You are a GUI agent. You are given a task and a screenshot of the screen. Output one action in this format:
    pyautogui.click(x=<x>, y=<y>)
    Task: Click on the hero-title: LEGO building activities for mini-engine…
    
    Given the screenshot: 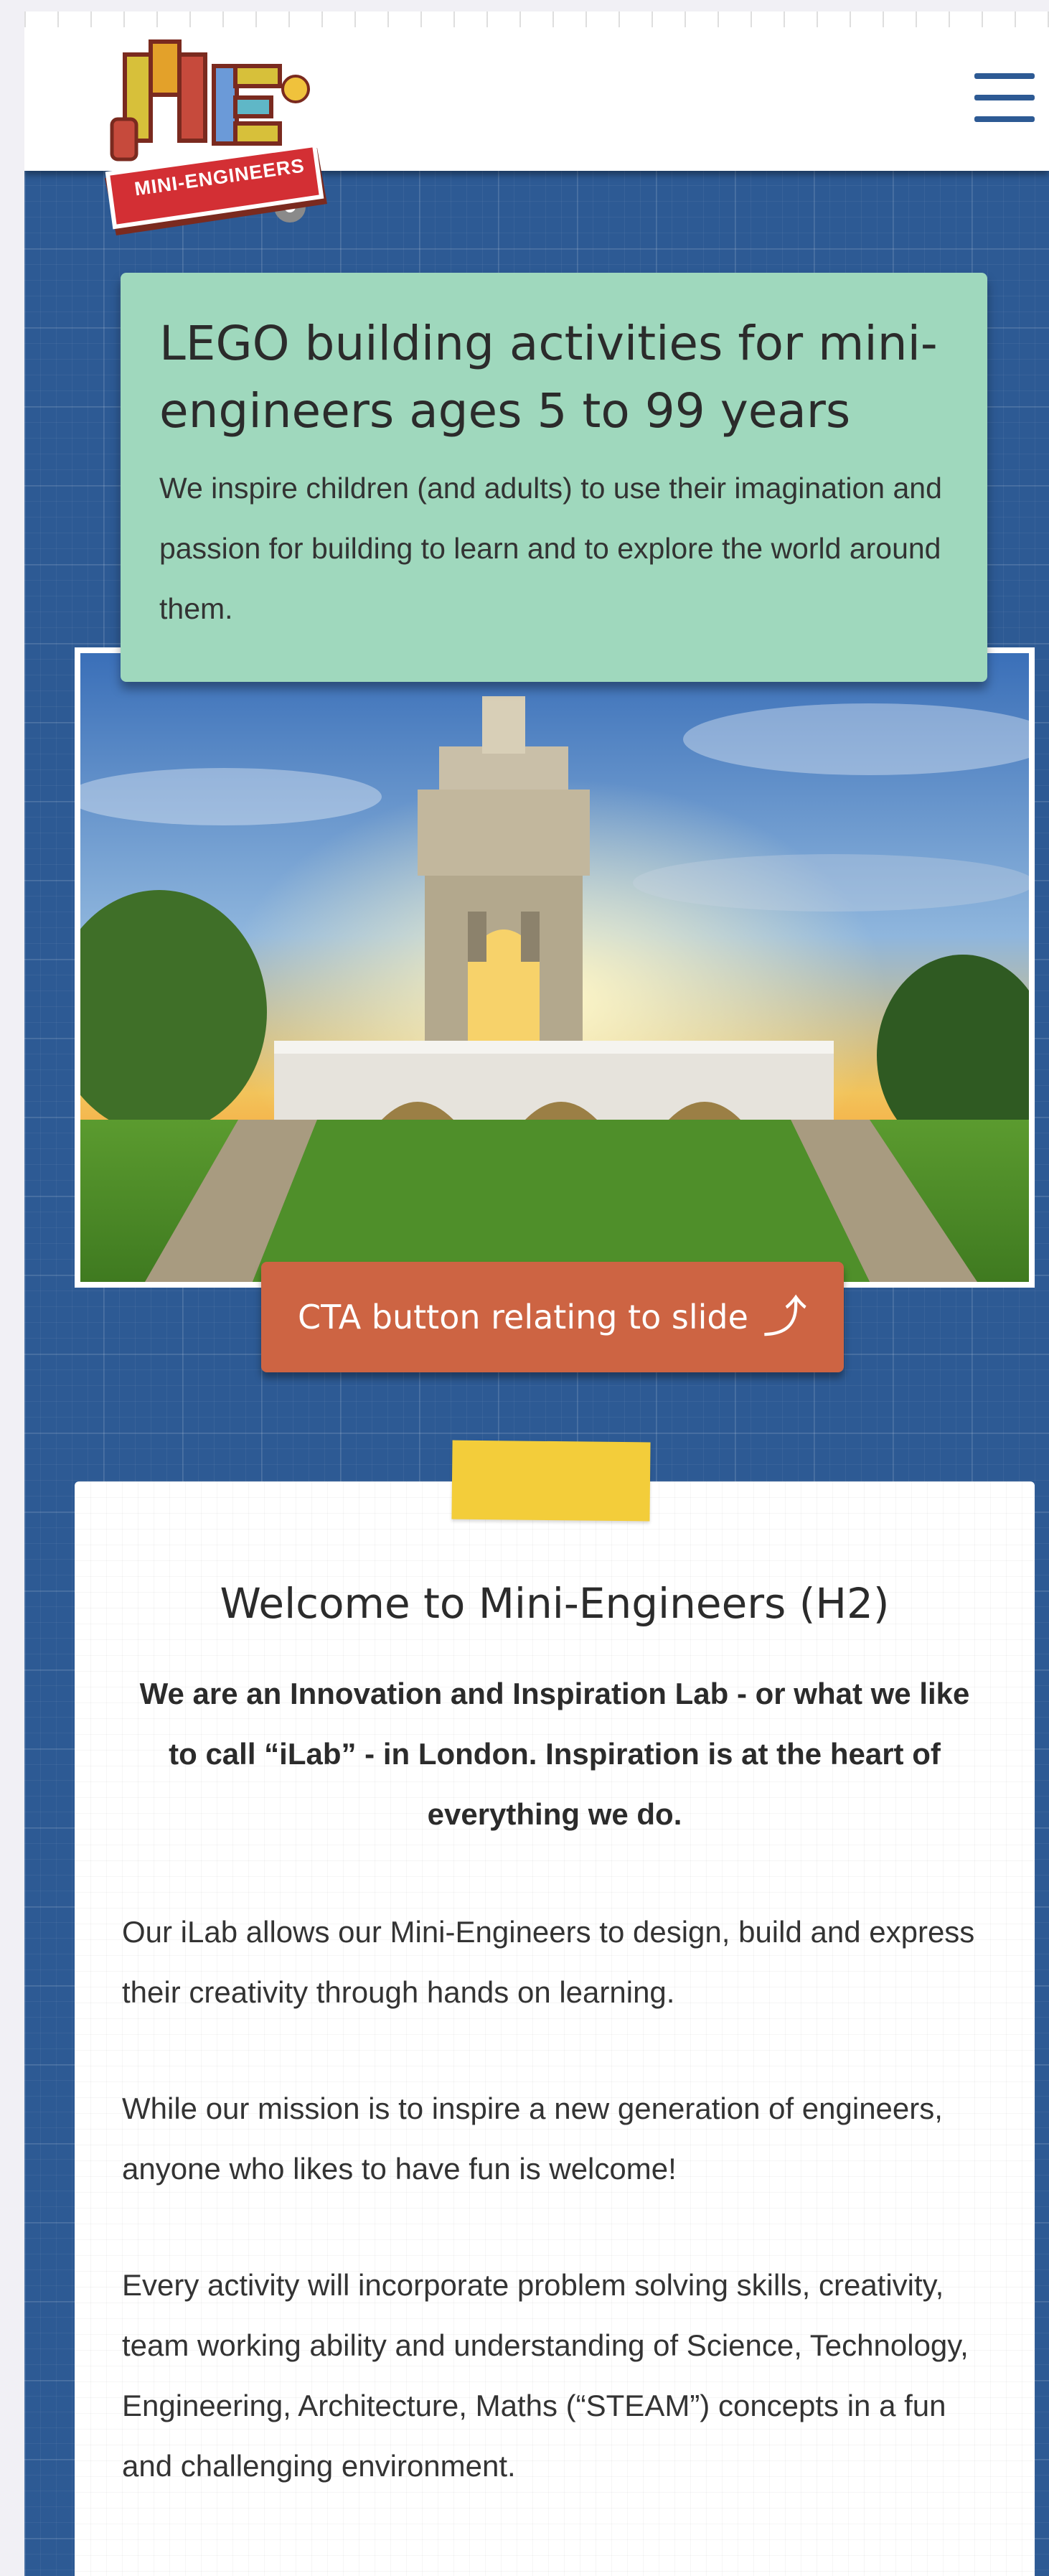 What is the action you would take?
    pyautogui.click(x=548, y=378)
    